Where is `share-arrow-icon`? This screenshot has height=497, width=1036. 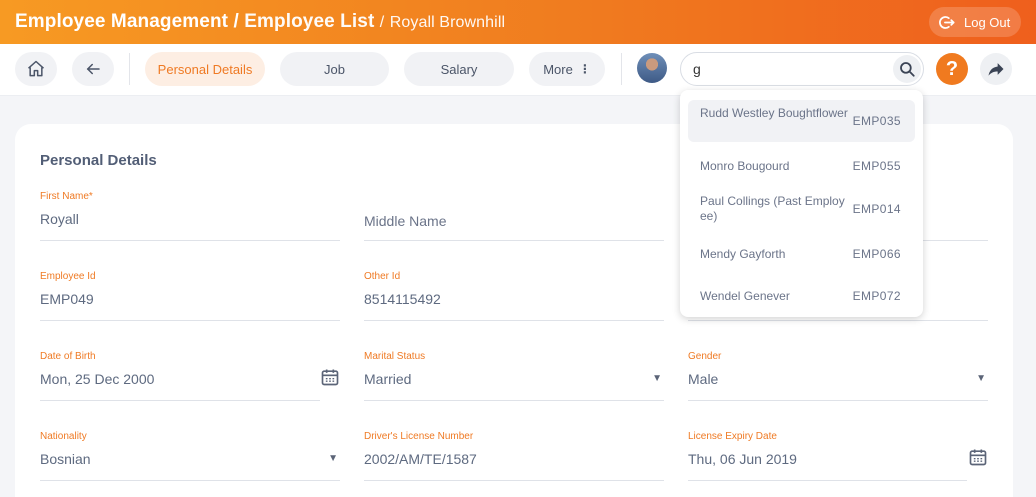 share-arrow-icon is located at coordinates (996, 69).